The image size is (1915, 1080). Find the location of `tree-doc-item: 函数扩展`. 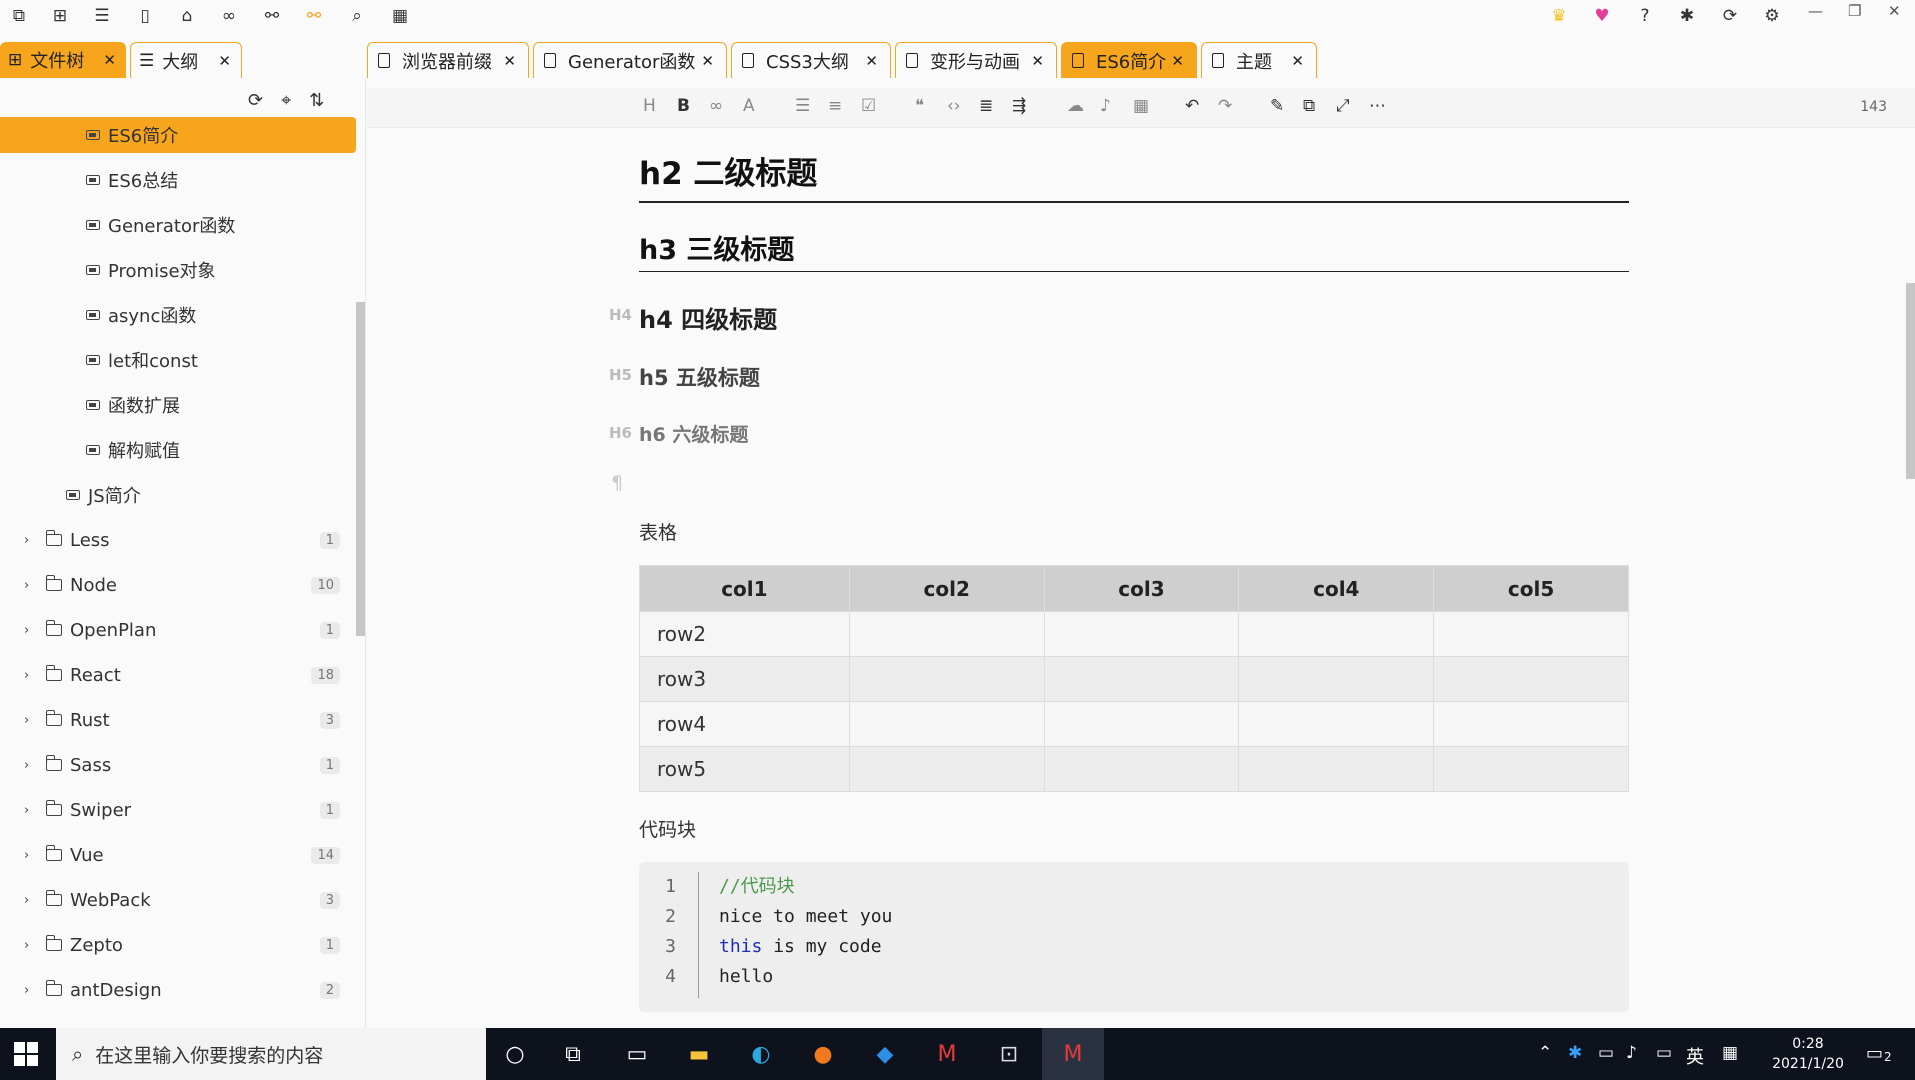

tree-doc-item: 函数扩展 is located at coordinates (179, 405).